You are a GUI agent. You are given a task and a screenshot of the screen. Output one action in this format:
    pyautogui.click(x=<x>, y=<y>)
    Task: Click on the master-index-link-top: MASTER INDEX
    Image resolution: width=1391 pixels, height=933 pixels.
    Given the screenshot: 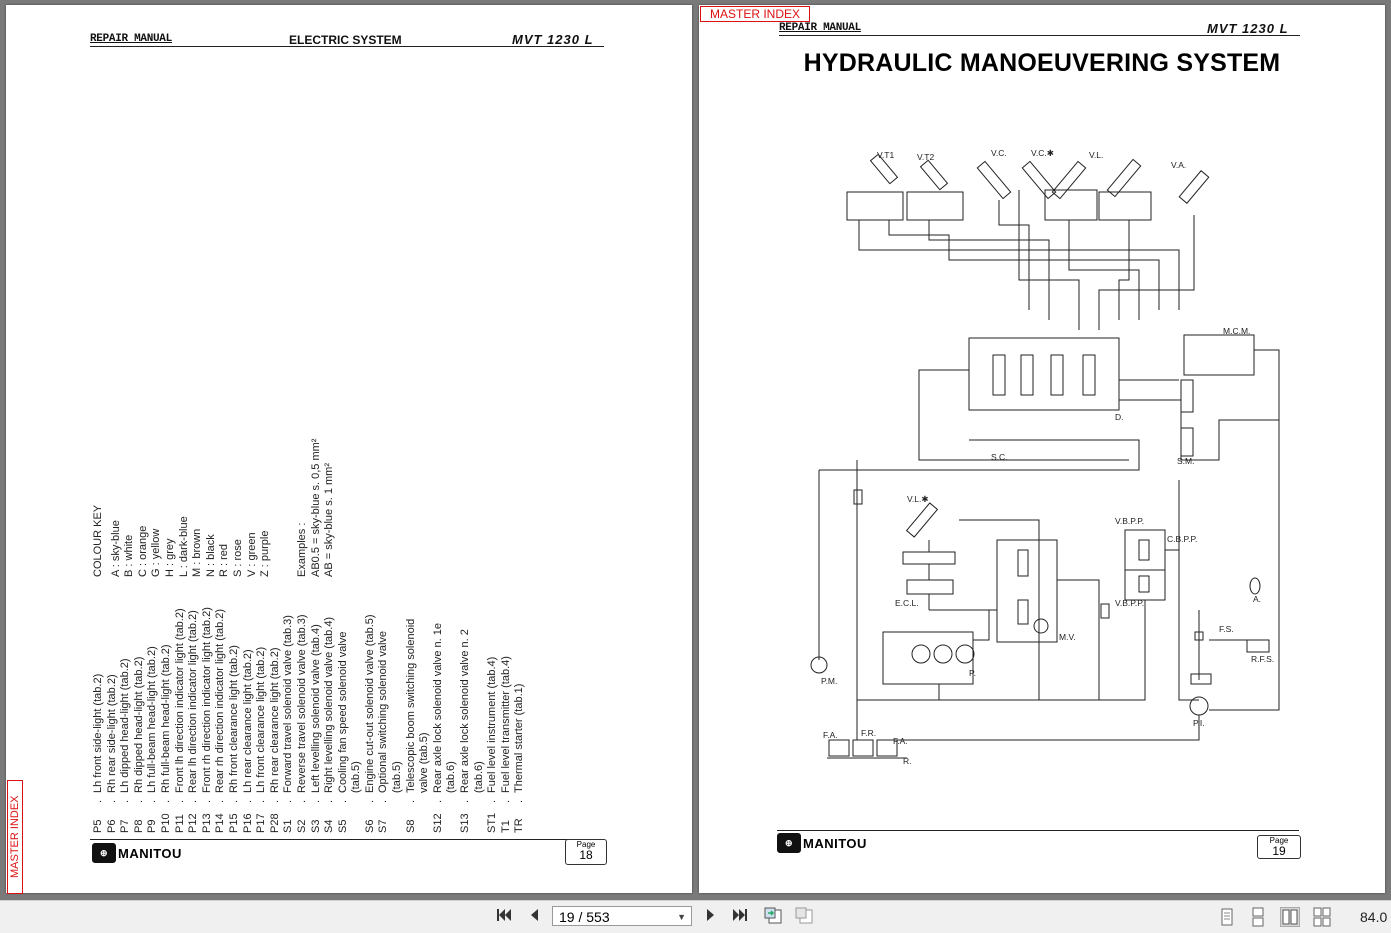 What is the action you would take?
    pyautogui.click(x=755, y=14)
    